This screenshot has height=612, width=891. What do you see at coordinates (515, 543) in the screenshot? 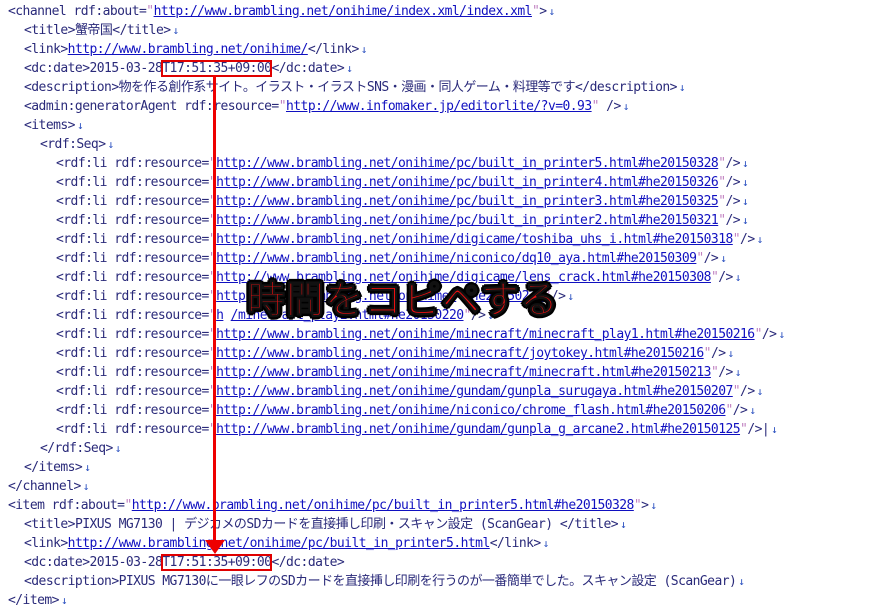
I see `xml-tag: </link>` at bounding box center [515, 543].